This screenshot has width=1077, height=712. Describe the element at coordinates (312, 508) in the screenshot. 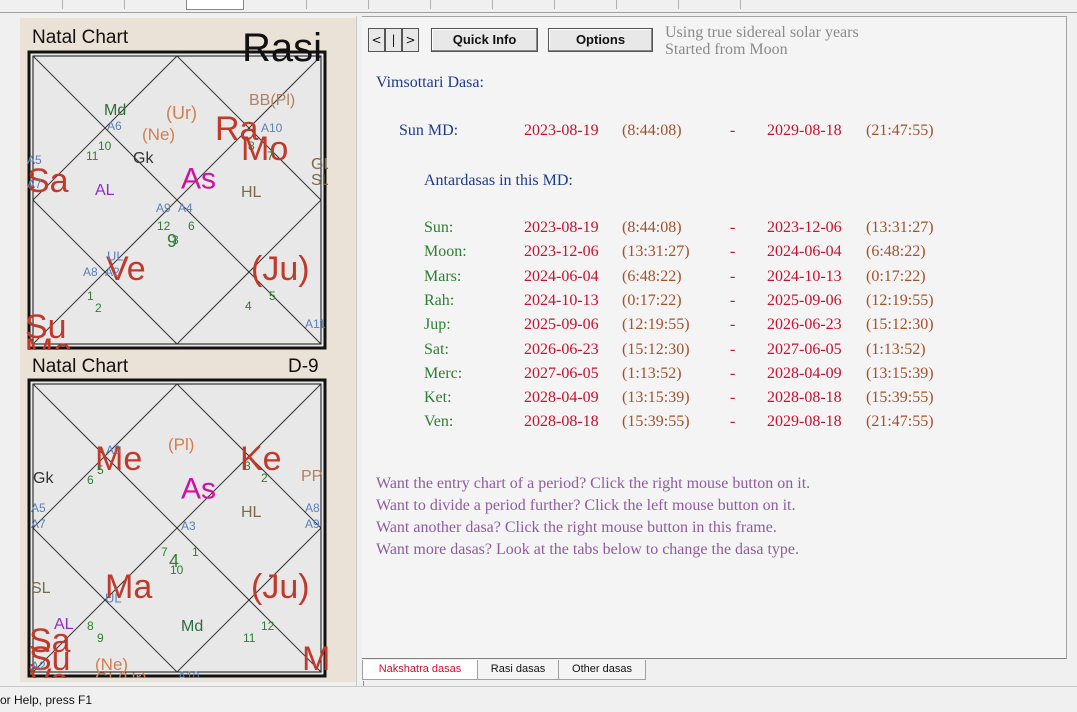

I see `d9-chart-item: A8` at that location.